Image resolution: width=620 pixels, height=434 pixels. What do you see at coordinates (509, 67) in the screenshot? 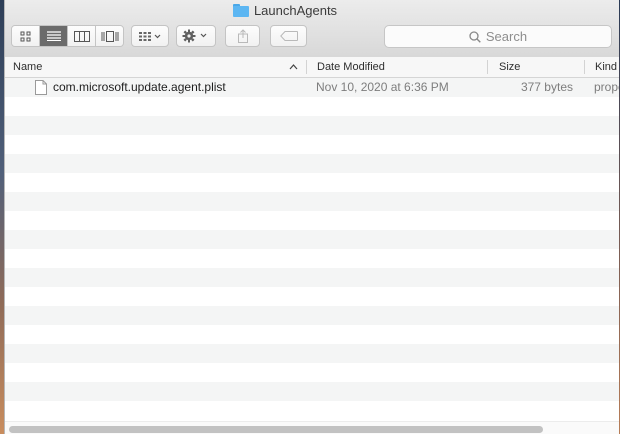
I see `column-header-size: Size` at bounding box center [509, 67].